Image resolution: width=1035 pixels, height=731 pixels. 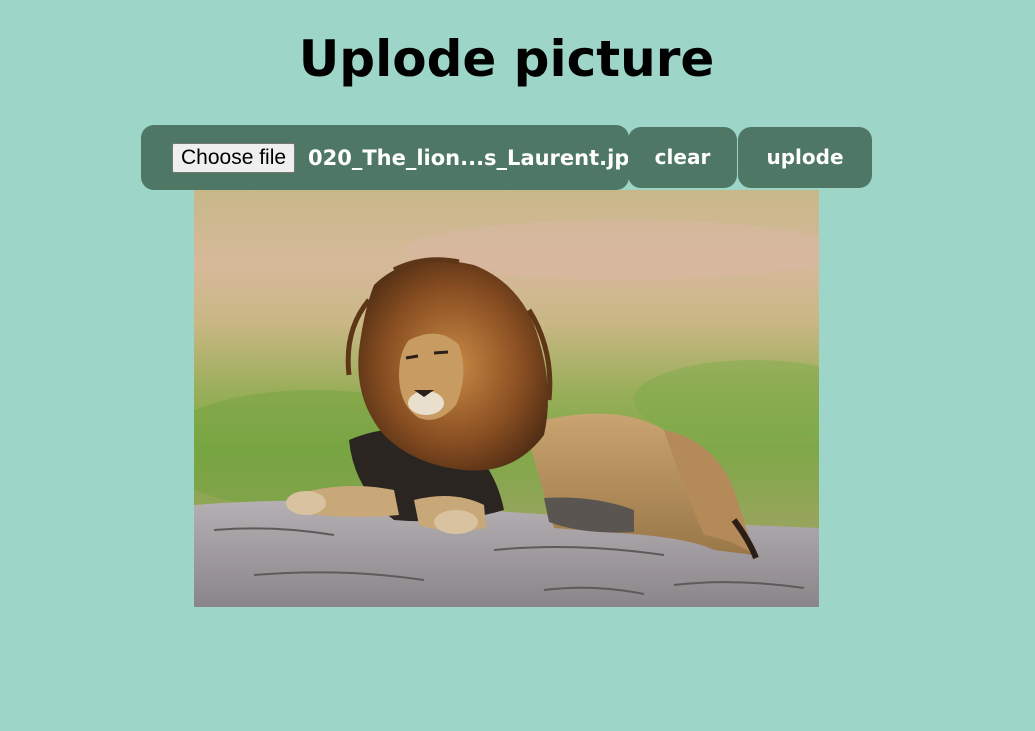 What do you see at coordinates (234, 158) in the screenshot?
I see `choose-file-button: Choose file` at bounding box center [234, 158].